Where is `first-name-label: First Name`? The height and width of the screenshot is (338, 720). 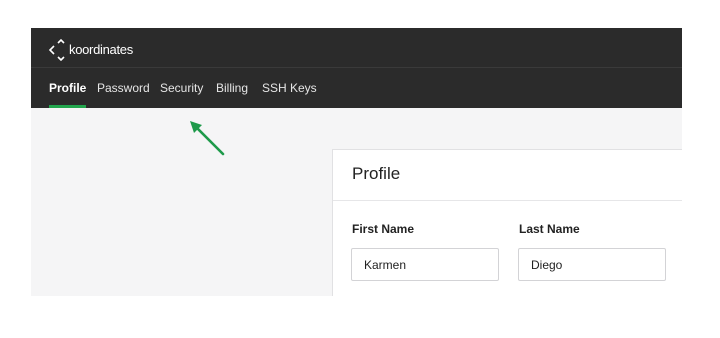
first-name-label: First Name is located at coordinates (383, 229).